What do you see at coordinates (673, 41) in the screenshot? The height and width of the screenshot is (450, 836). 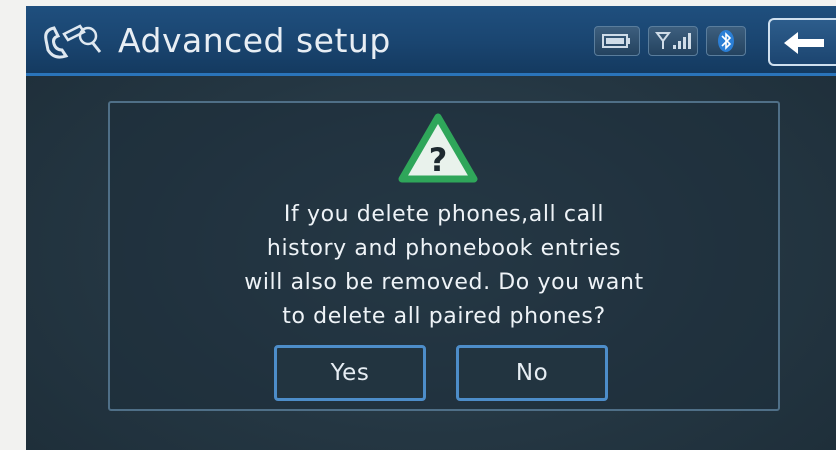 I see `signal-strength-icon` at bounding box center [673, 41].